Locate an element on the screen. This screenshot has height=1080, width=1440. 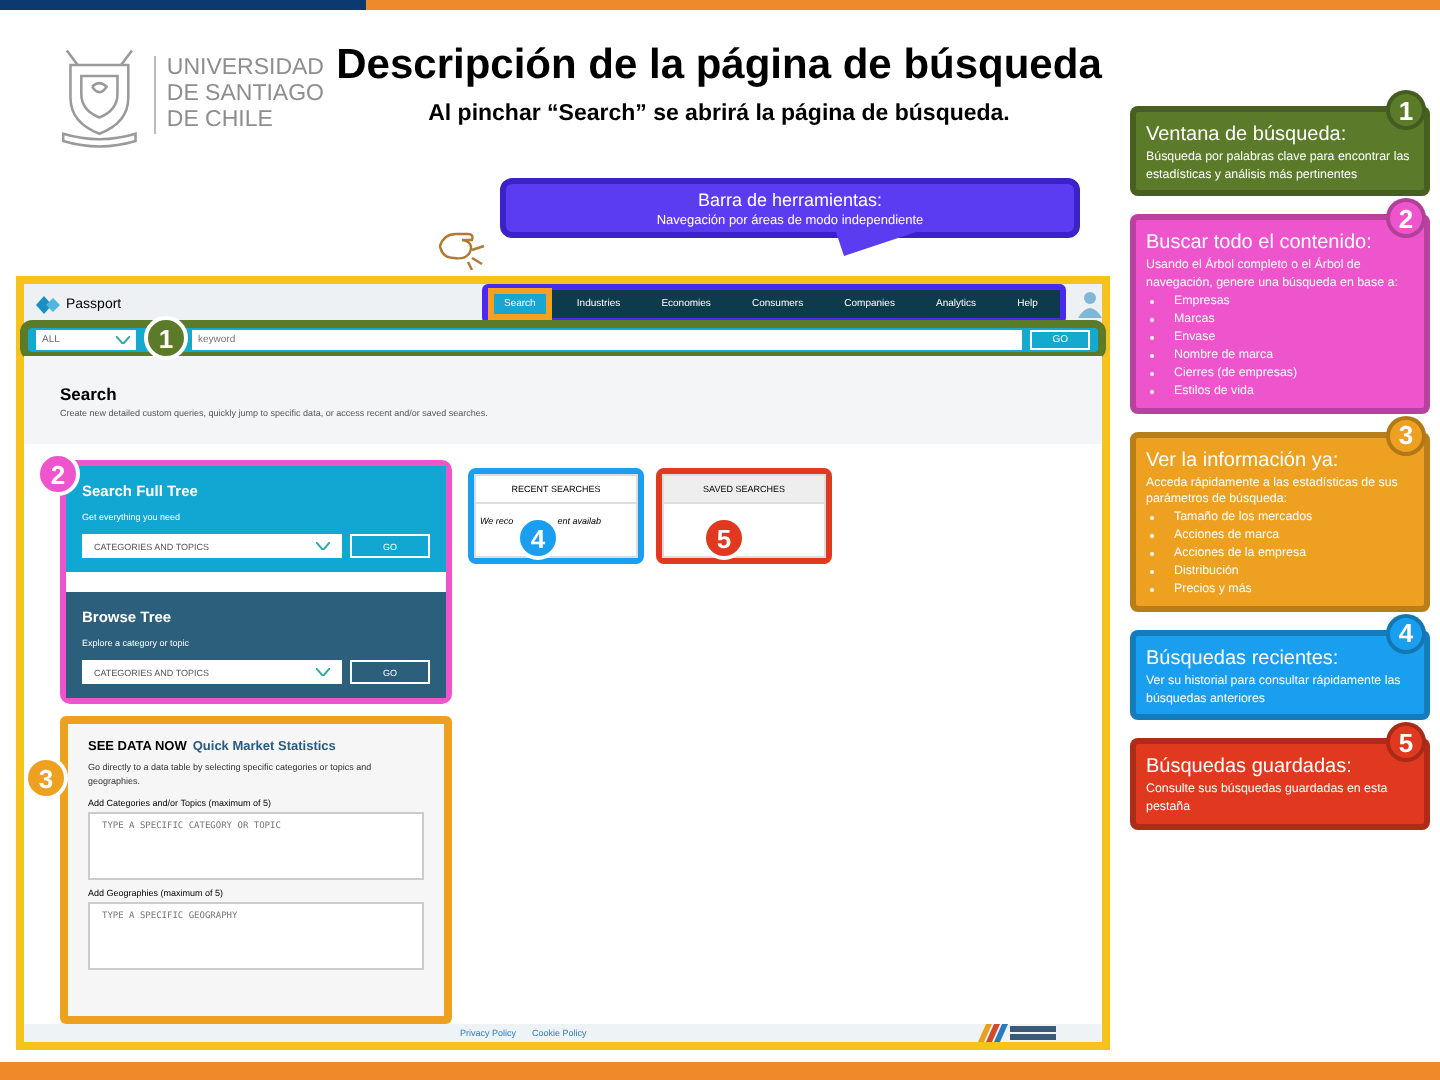
number-badge: 5 is located at coordinates (1406, 742).